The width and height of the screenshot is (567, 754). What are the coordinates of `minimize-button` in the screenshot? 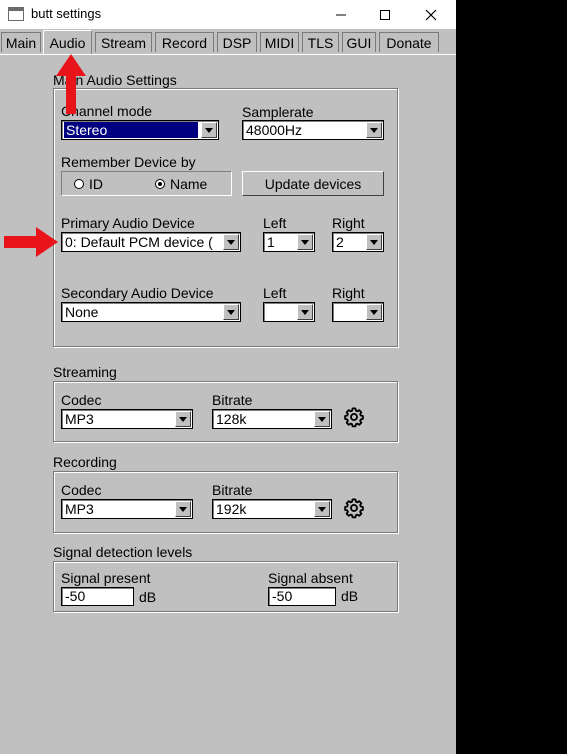 It's located at (341, 14).